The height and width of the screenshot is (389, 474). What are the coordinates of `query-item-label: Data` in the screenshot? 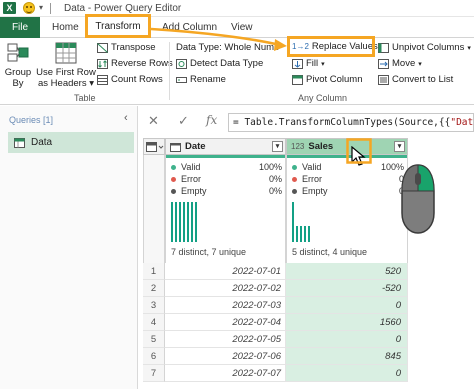 It's located at (42, 142).